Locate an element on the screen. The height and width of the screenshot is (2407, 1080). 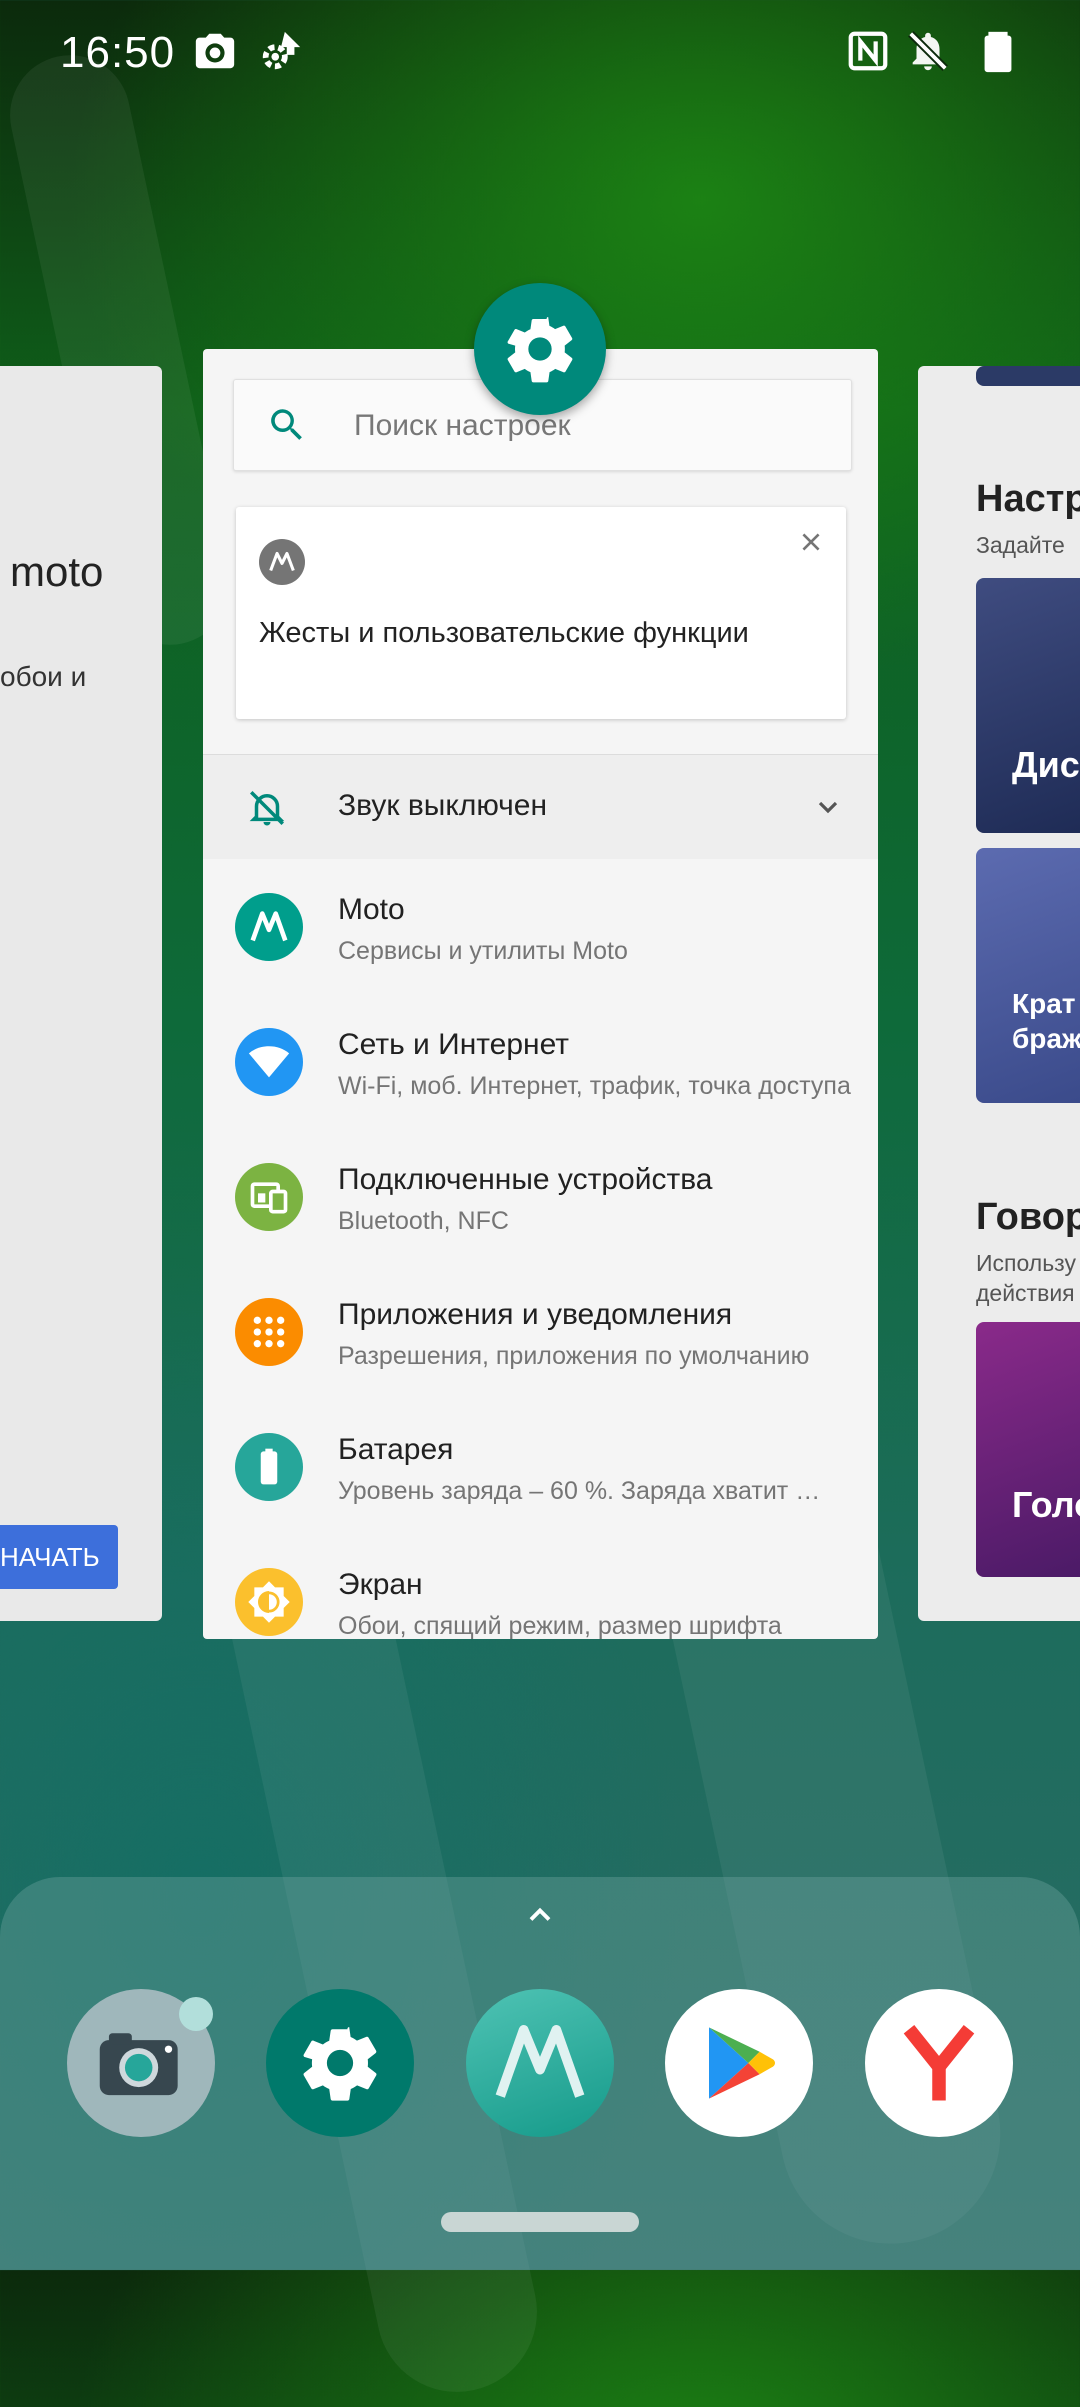
settings-item-moto: Moto Сервисы и утилиты Moto is located at coordinates (540, 926).